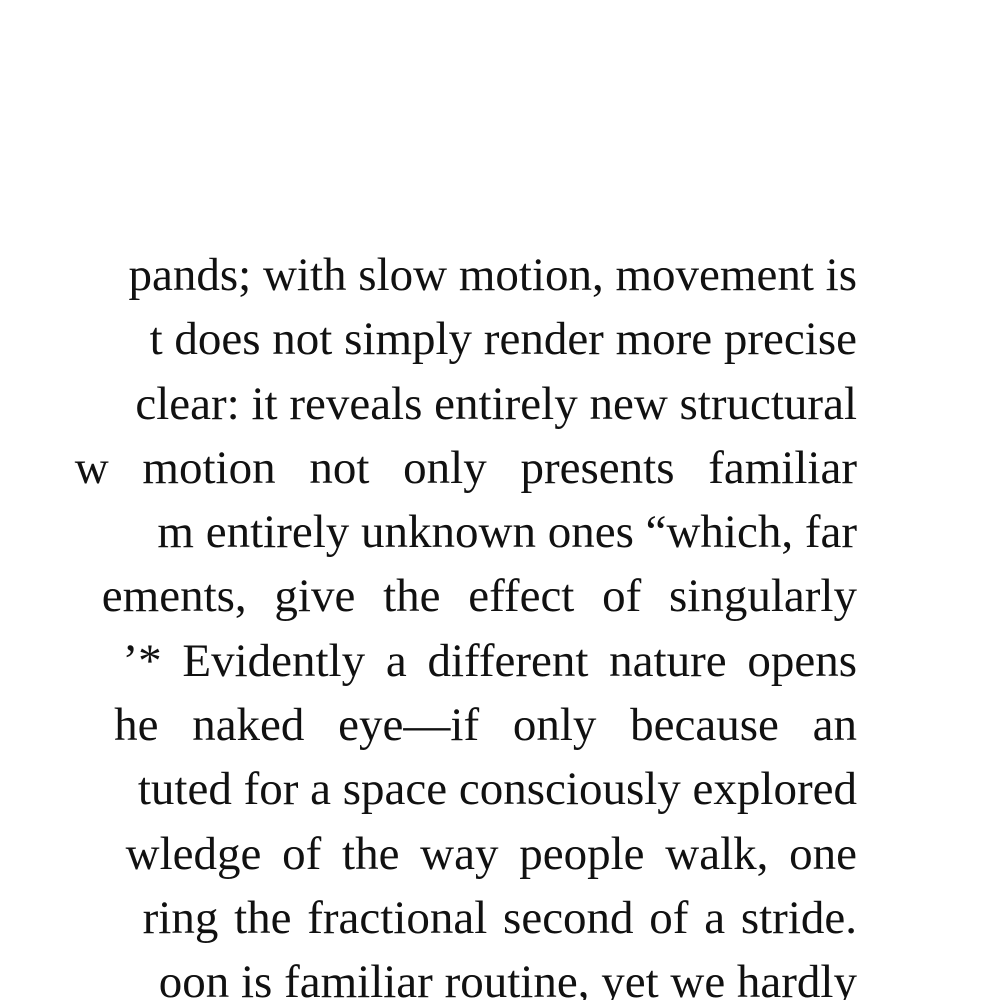  What do you see at coordinates (485, 725) in the screenshot?
I see `text-line-8: he naked eye—if only because an` at bounding box center [485, 725].